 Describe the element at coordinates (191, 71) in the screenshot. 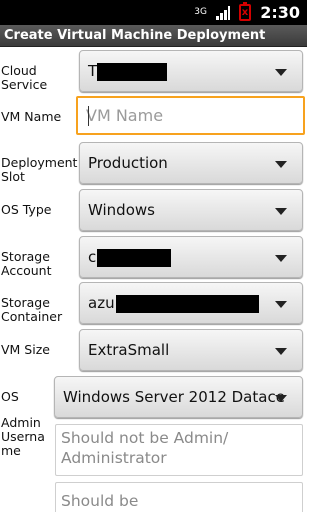

I see `cloud-service-spinner: T S` at that location.